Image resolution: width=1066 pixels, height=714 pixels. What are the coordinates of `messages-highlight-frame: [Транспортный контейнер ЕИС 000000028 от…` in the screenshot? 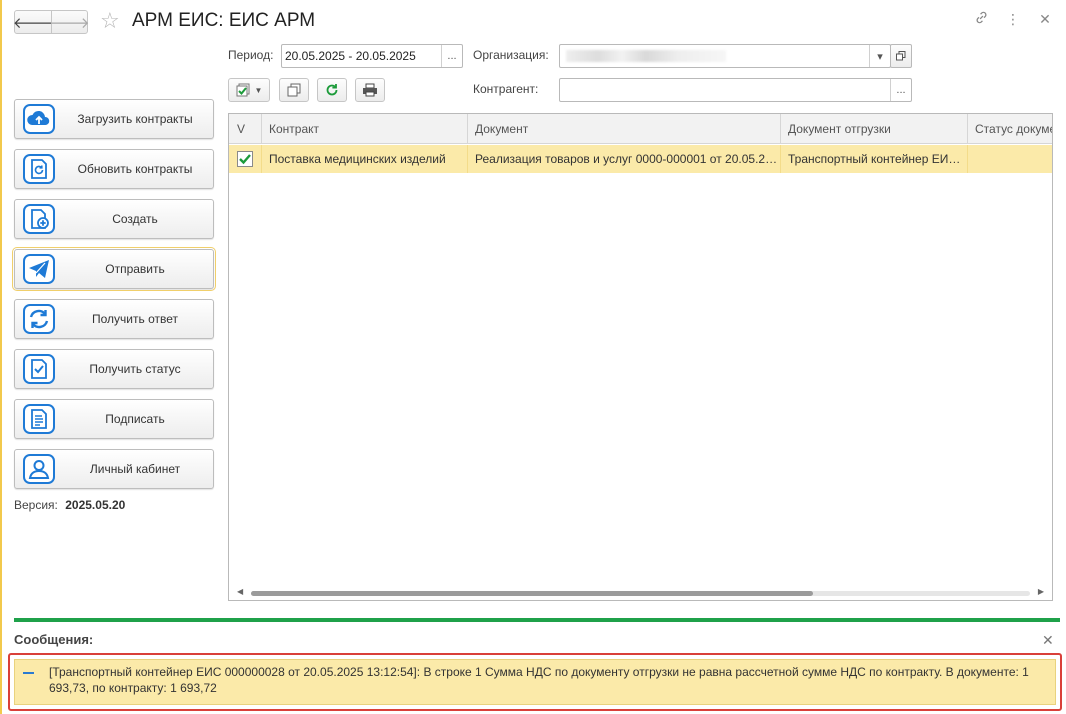 It's located at (535, 682).